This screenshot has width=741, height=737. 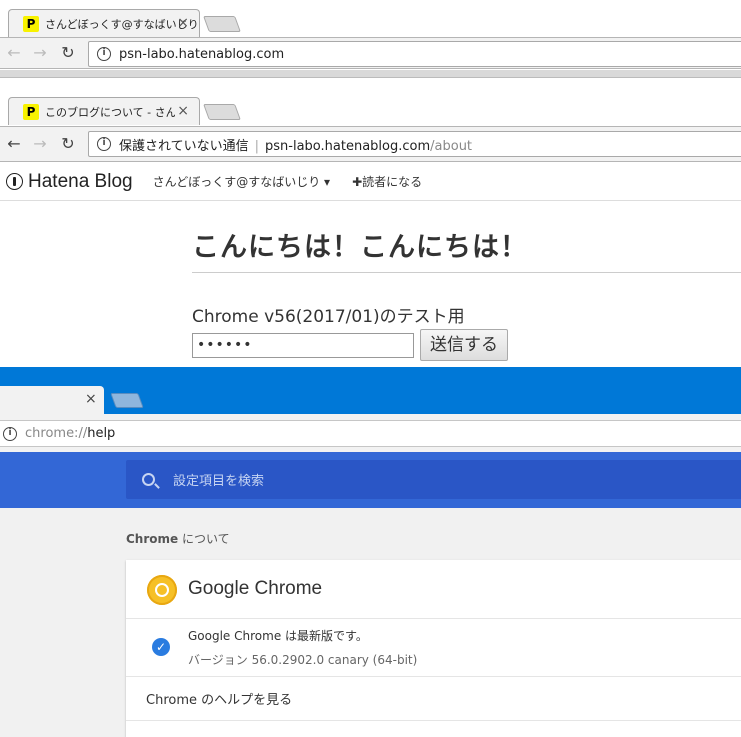 What do you see at coordinates (219, 481) in the screenshot?
I see `search-placeholder: 設定項目を検索` at bounding box center [219, 481].